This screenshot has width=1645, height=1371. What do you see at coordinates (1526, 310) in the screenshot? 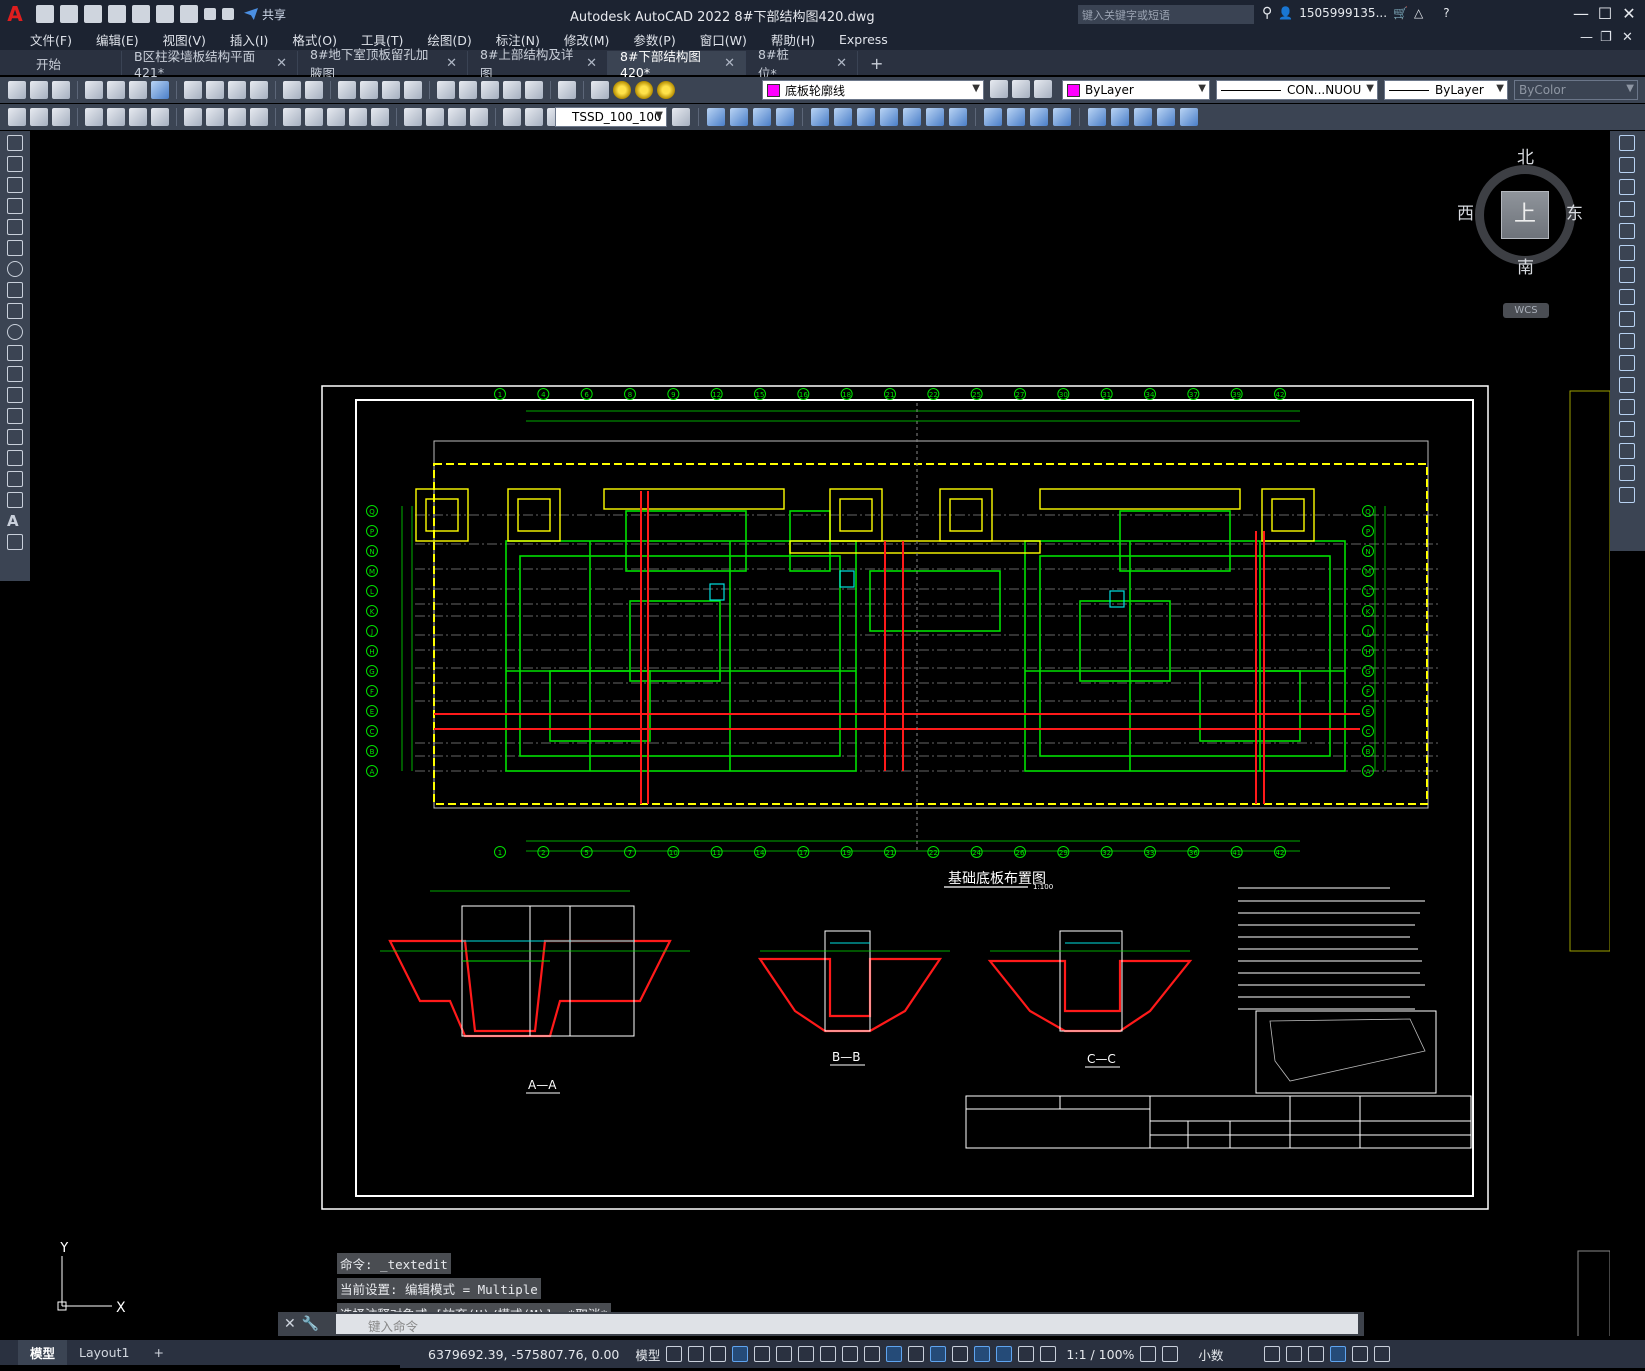
I see `wcs-menu: WCS` at bounding box center [1526, 310].